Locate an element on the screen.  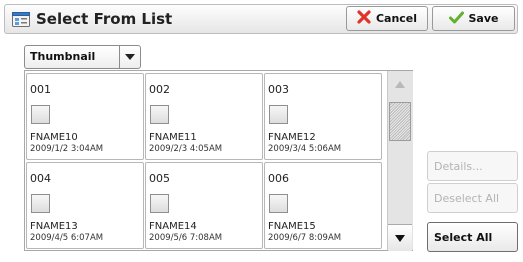
file-date: 2009/2/3 4:05AM is located at coordinates (186, 149).